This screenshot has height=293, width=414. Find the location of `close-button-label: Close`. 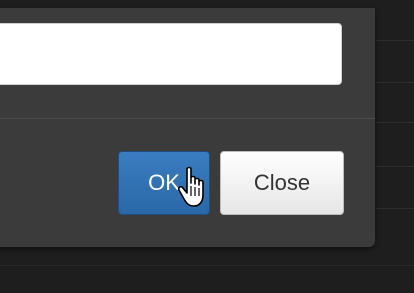

close-button-label: Close is located at coordinates (282, 182).